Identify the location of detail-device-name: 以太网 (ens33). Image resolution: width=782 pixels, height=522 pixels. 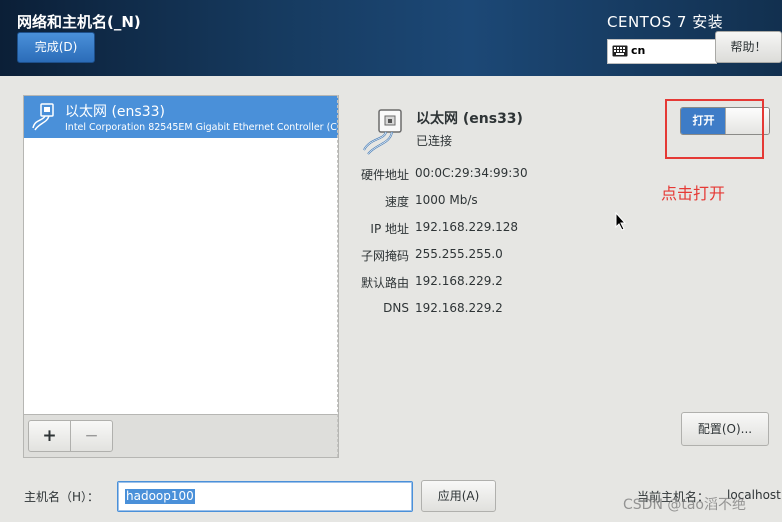
(469, 119).